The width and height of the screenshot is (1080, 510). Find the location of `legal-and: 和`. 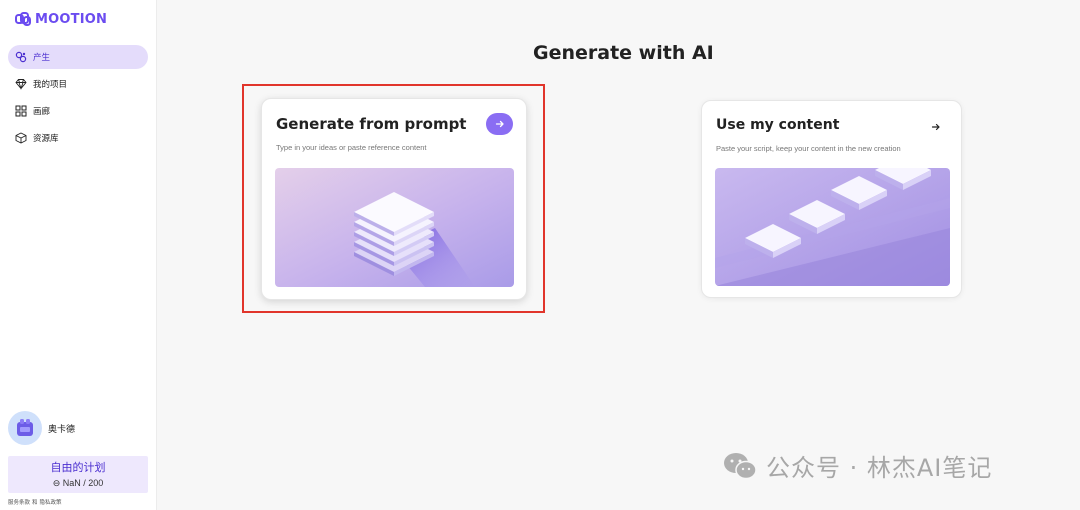

legal-and: 和 is located at coordinates (35, 503).